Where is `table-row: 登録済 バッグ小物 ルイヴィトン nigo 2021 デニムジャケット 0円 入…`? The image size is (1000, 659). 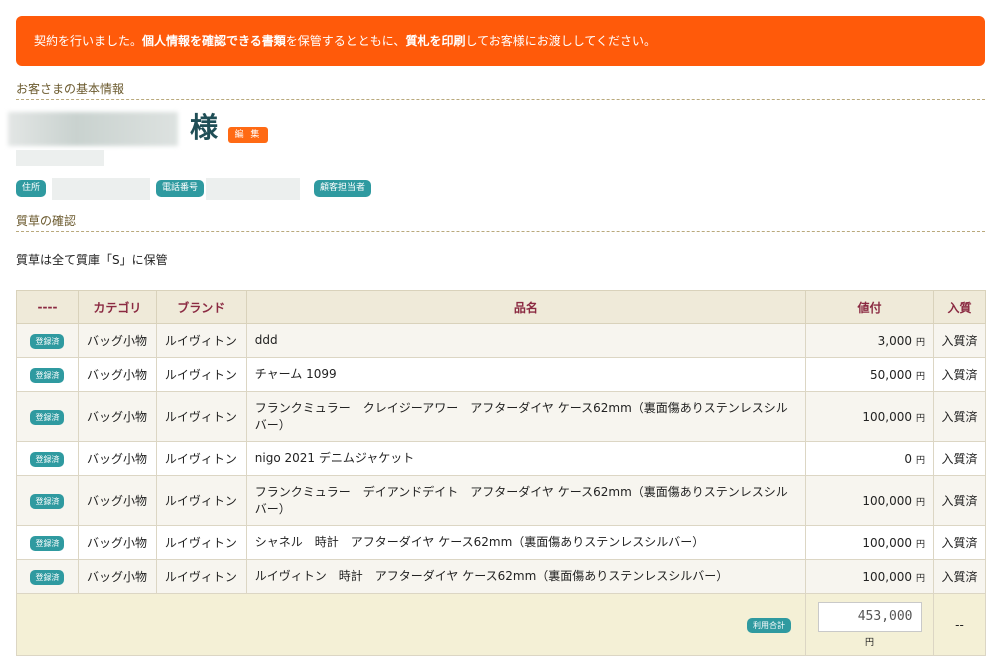 table-row: 登録済 バッグ小物 ルイヴィトン nigo 2021 デニムジャケット 0円 入… is located at coordinates (501, 458).